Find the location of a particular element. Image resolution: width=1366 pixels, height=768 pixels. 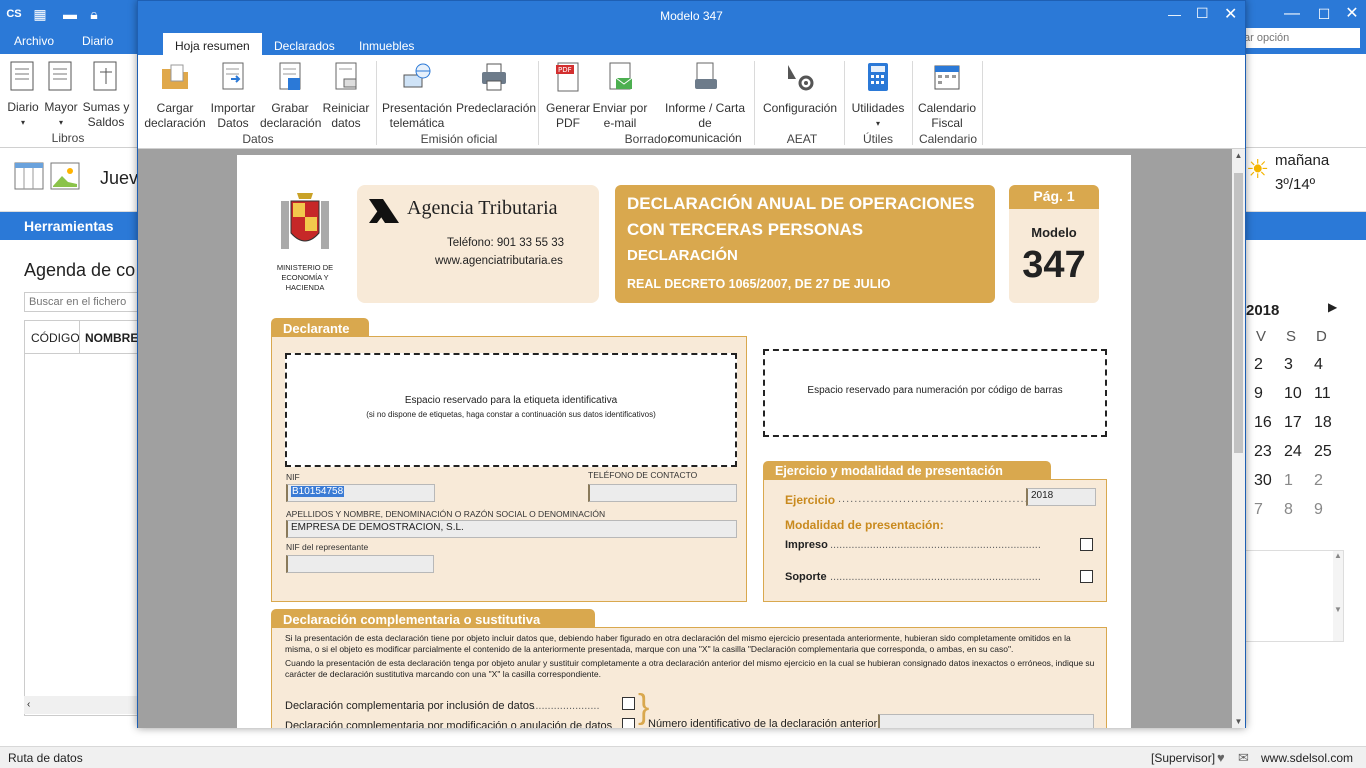

agency-phone: Teléfono: 901 33 55 33 is located at coordinates (506, 243).